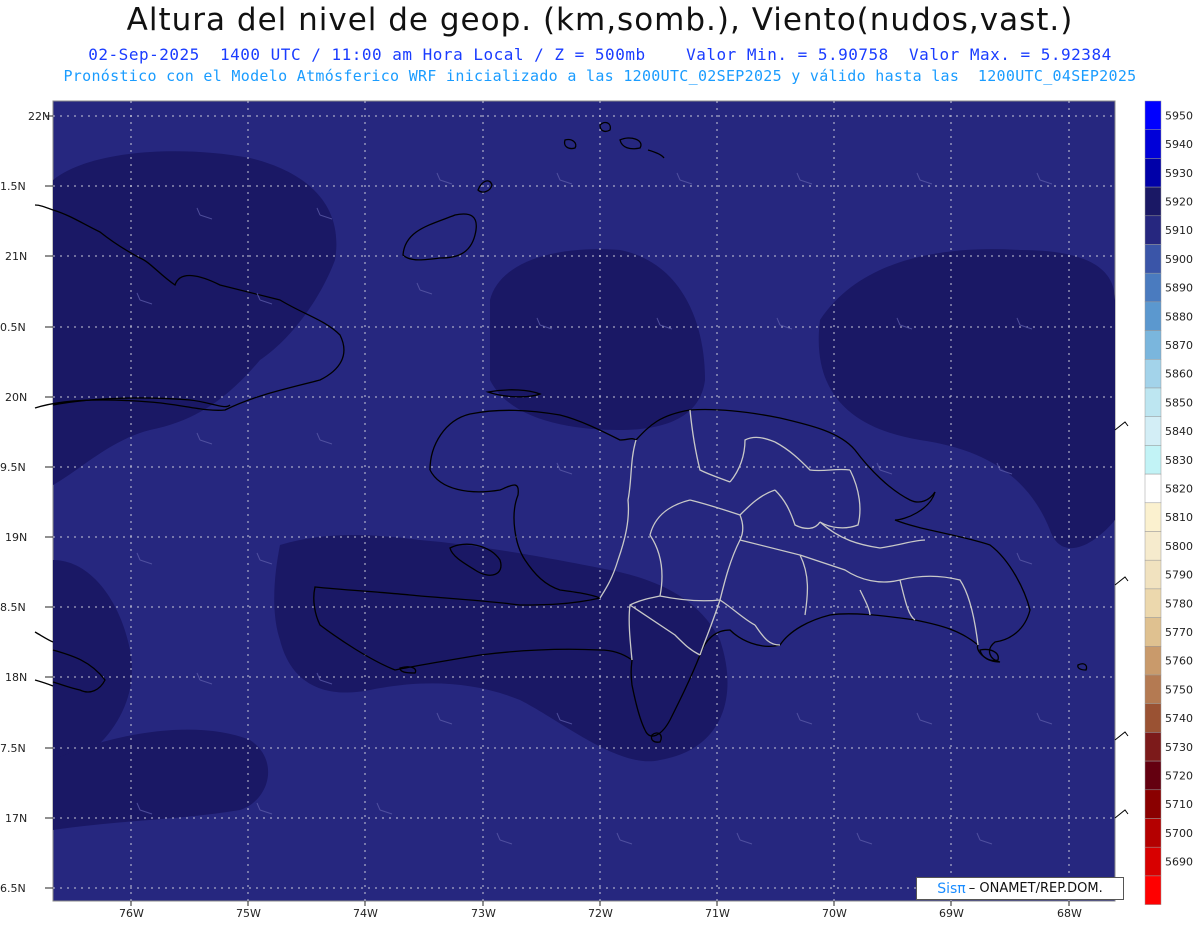  Describe the element at coordinates (1179, 517) in the screenshot. I see `colorbar-label: 5810` at that location.